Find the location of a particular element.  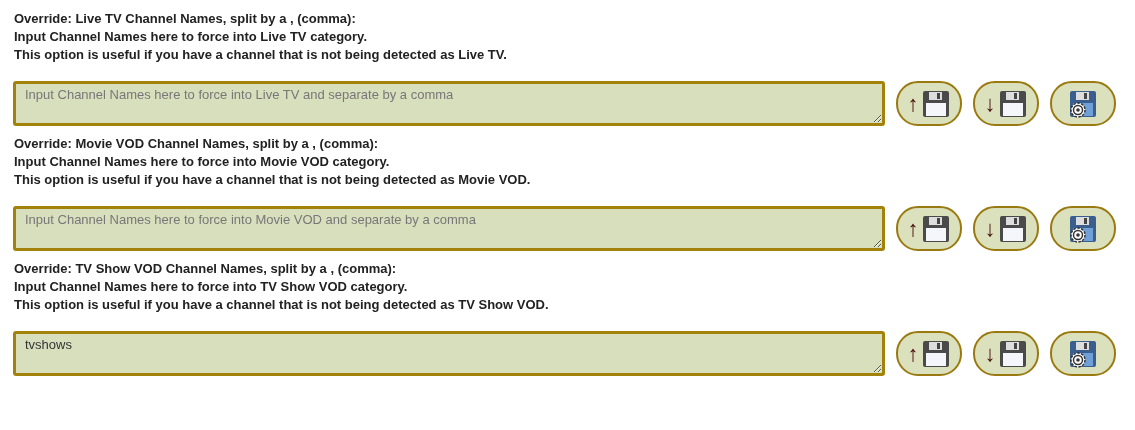

channel-names-field: tvshows is located at coordinates (449, 353).